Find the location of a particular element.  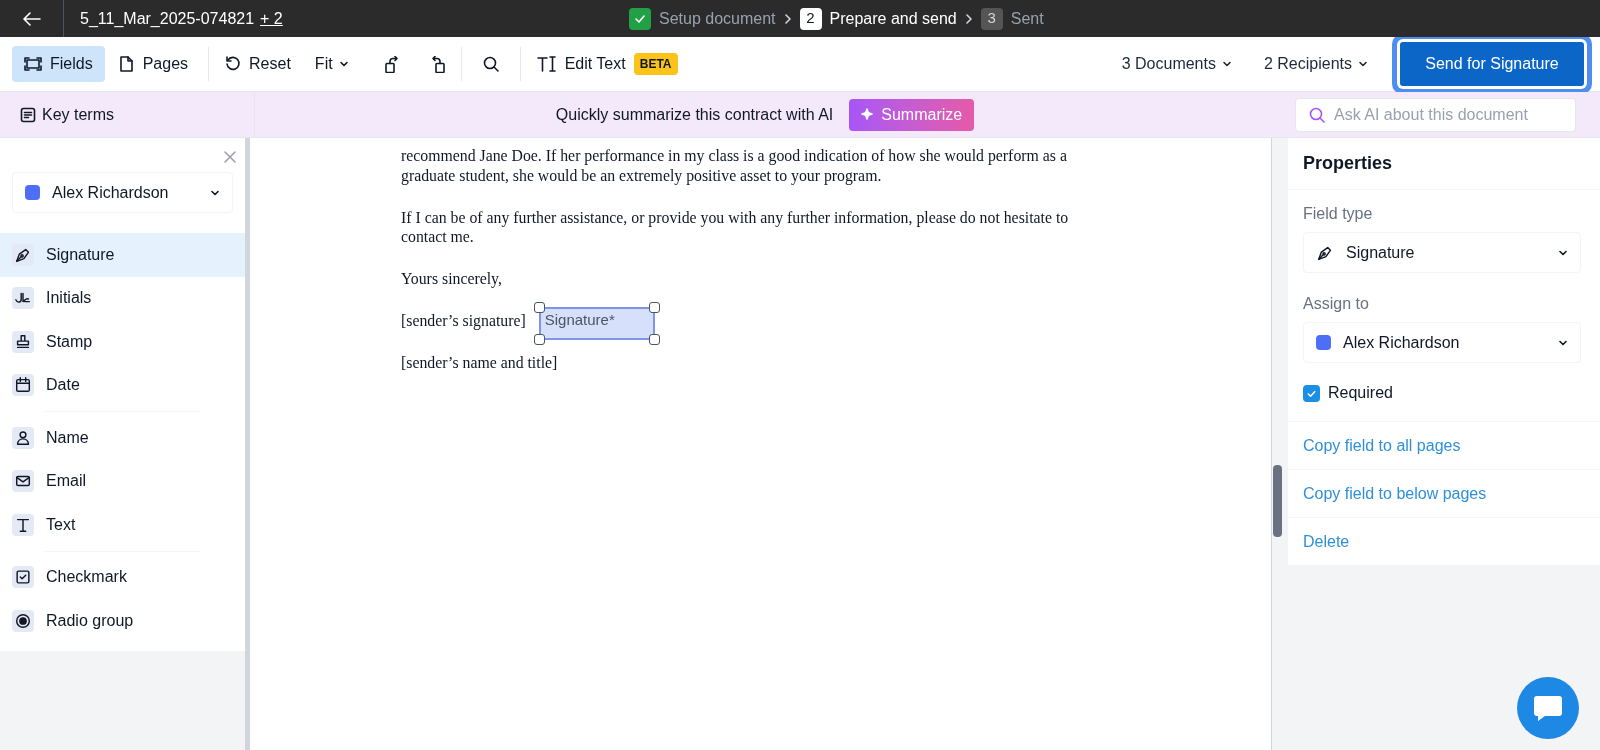

send-for-signature-button: Send for Signature is located at coordinates (1492, 64).